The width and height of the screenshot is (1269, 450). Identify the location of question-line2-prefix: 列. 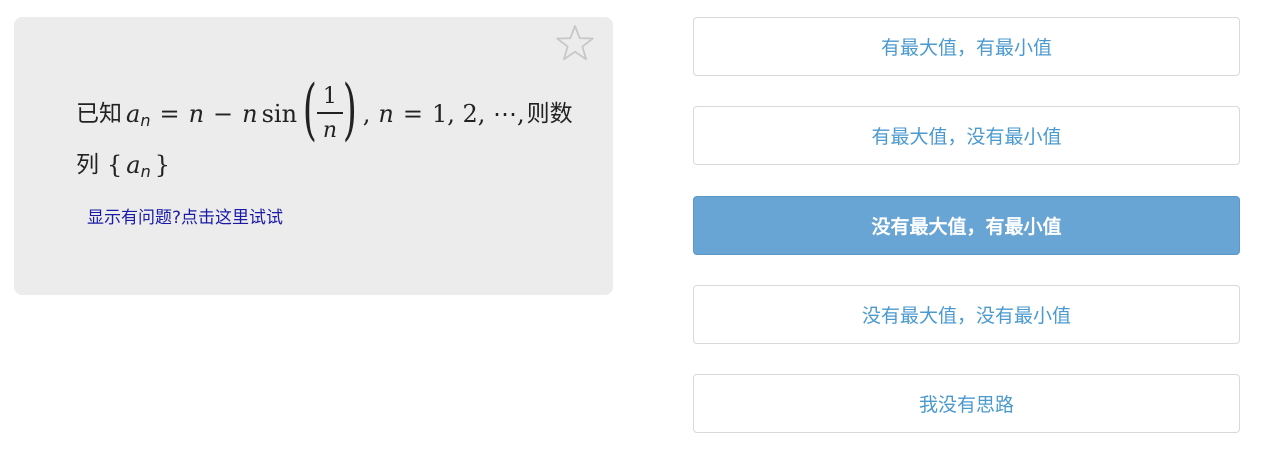
(87, 164).